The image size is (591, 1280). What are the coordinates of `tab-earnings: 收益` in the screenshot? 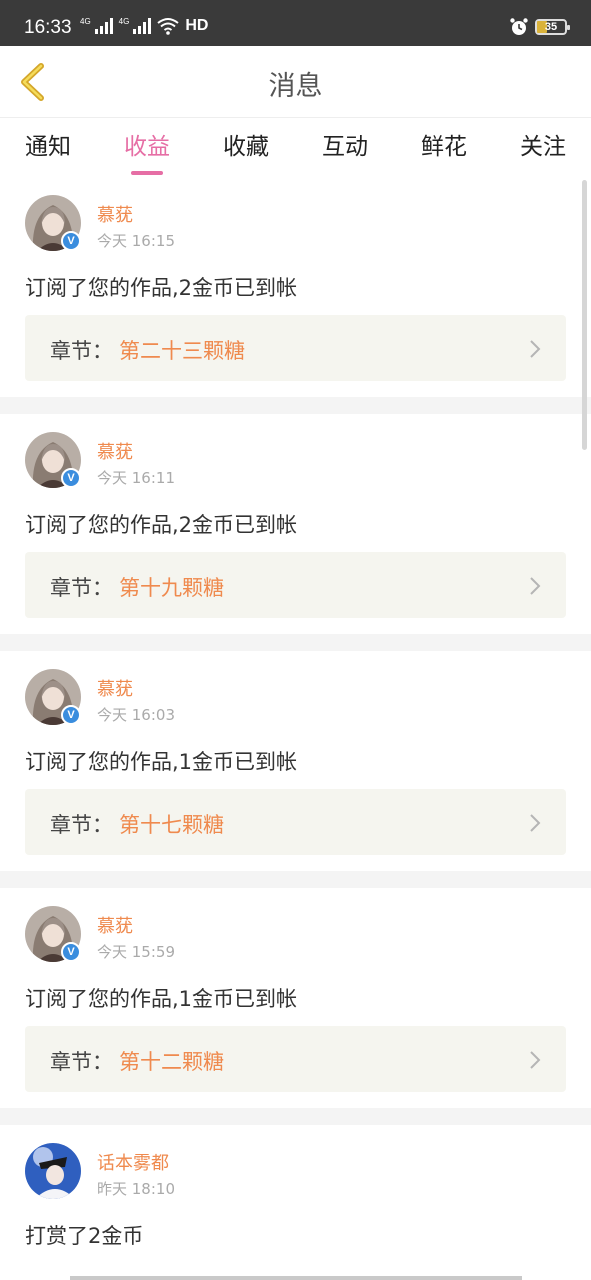 It's located at (147, 151).